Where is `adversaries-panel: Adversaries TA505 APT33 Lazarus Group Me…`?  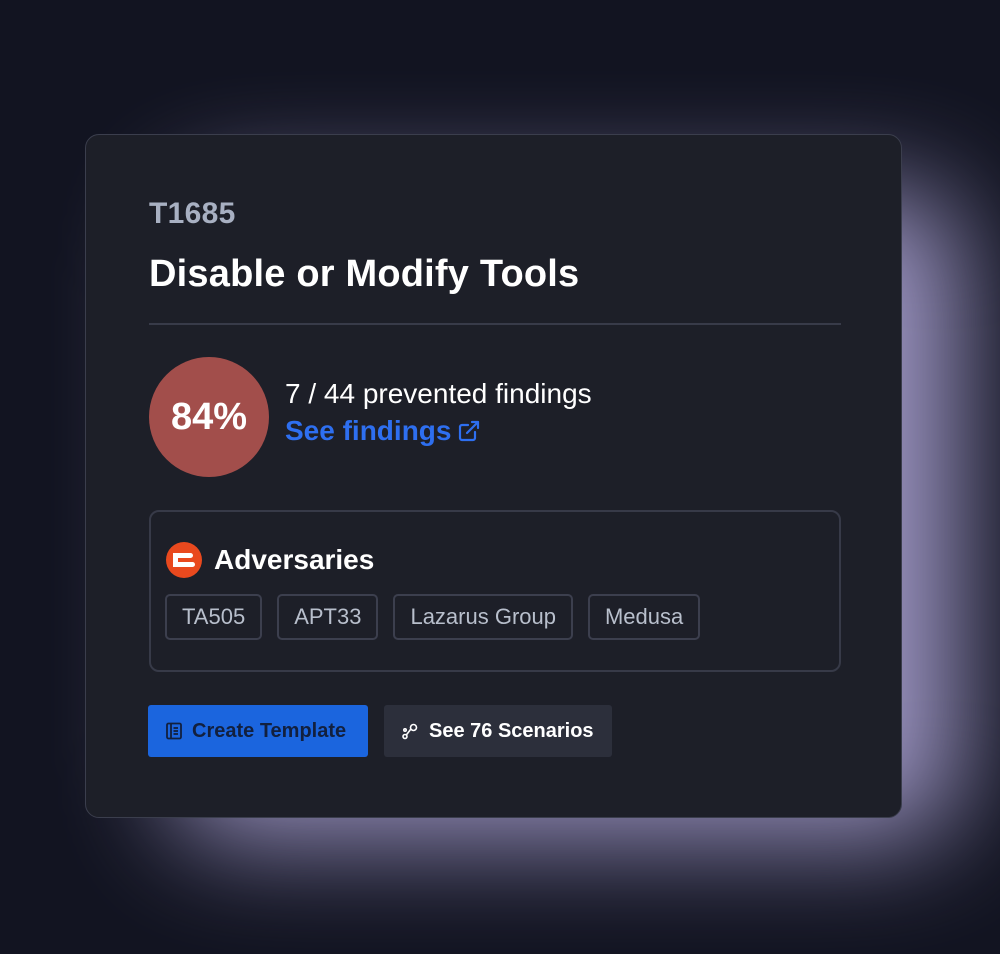 adversaries-panel: Adversaries TA505 APT33 Lazarus Group Me… is located at coordinates (495, 591).